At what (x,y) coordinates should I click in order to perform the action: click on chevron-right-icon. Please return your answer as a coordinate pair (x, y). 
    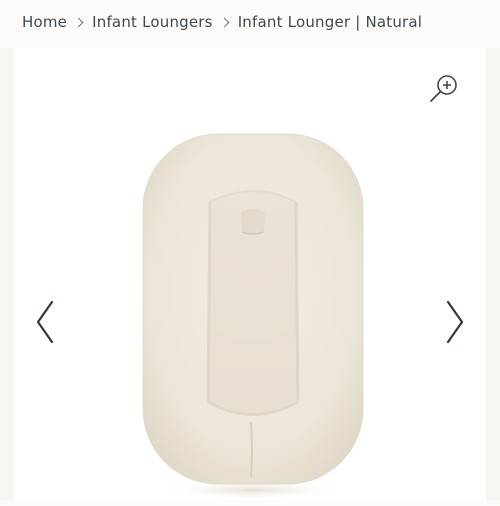
    Looking at the image, I should click on (454, 322).